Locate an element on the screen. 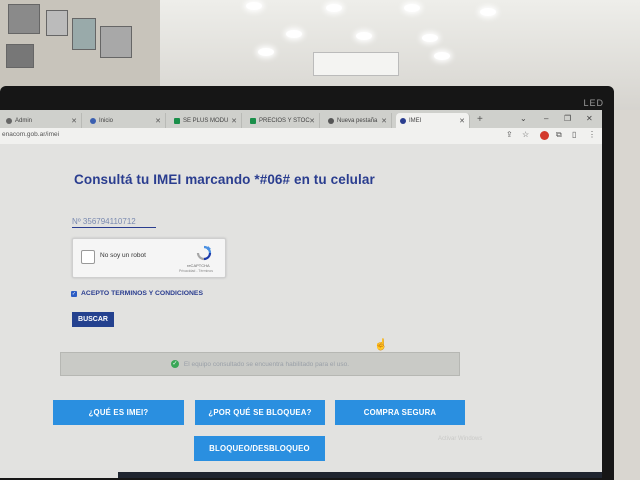  site-icon is located at coordinates (93, 120).